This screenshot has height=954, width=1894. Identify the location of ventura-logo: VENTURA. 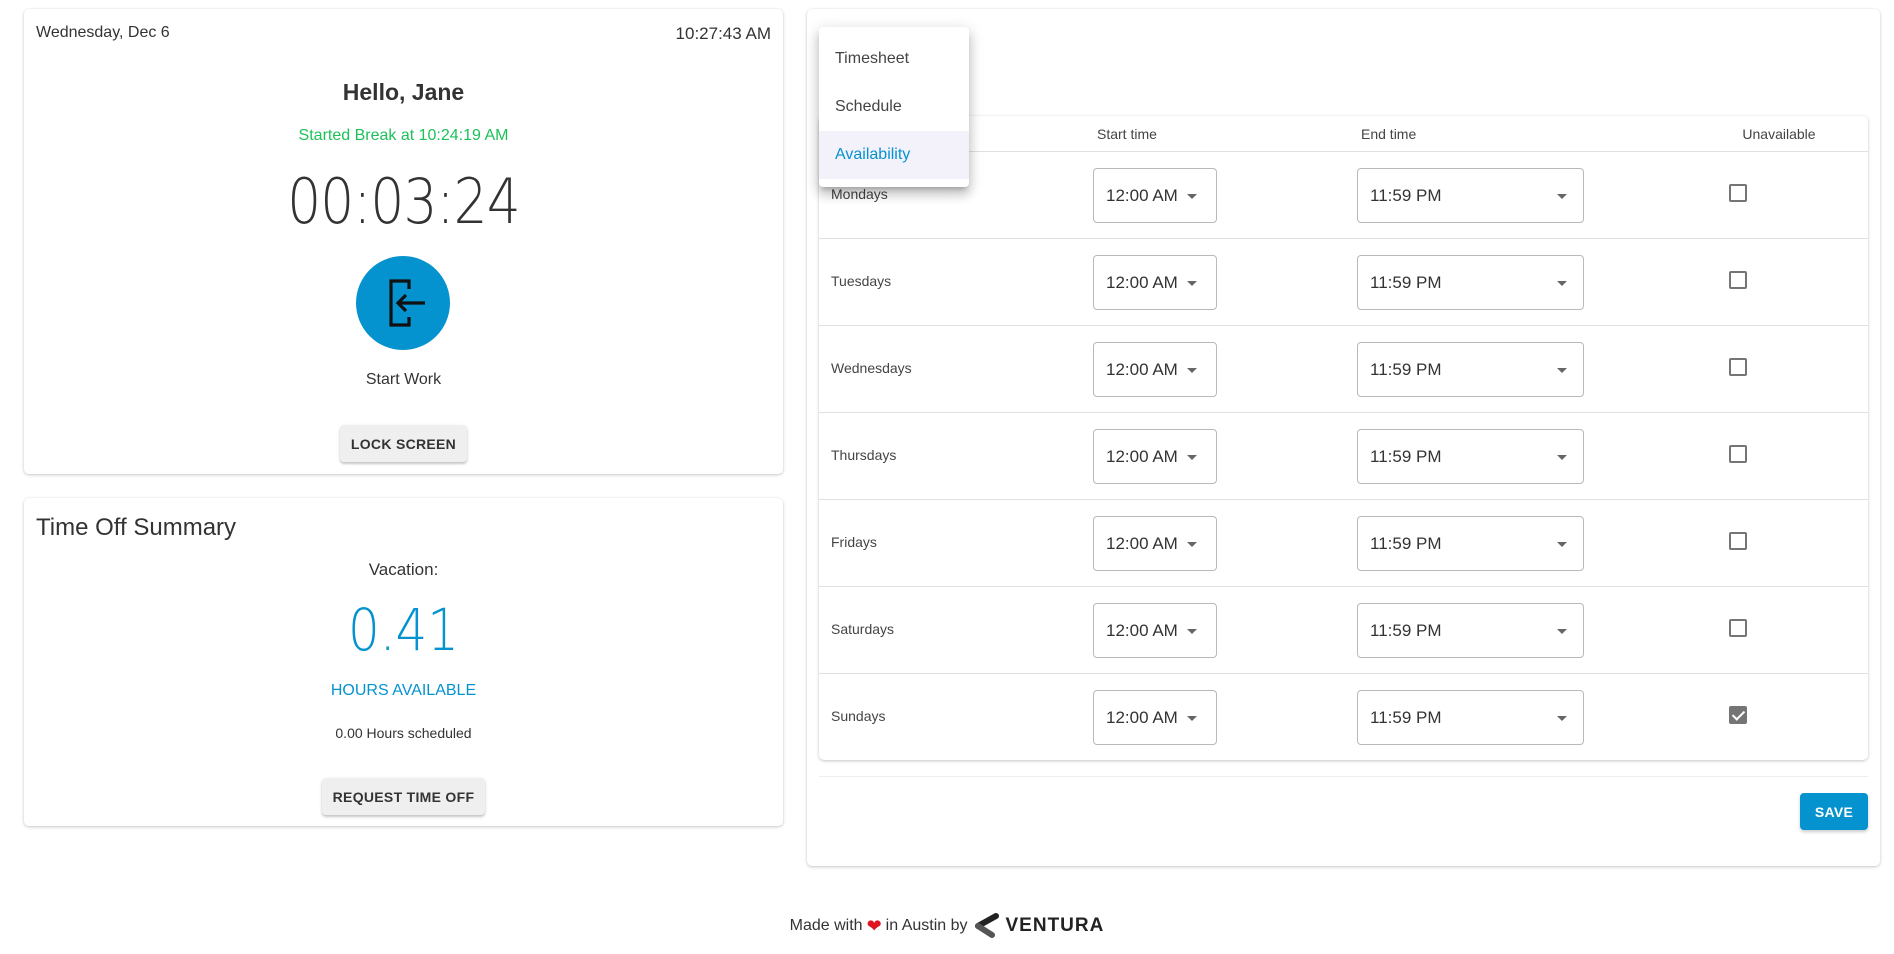
(1039, 926).